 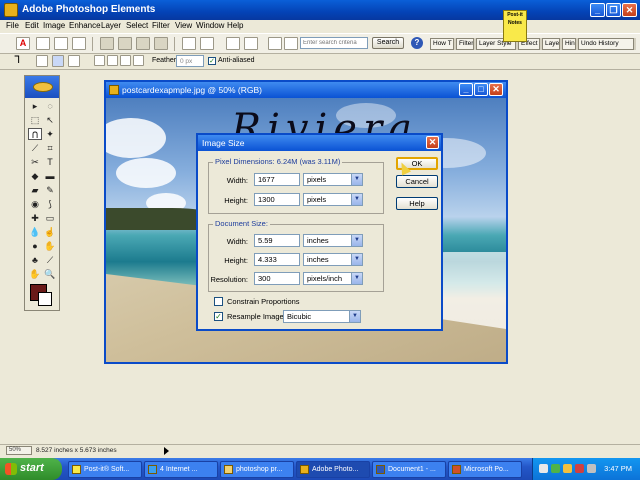 What do you see at coordinates (190, 61) in the screenshot?
I see `feather-input: 0 px` at bounding box center [190, 61].